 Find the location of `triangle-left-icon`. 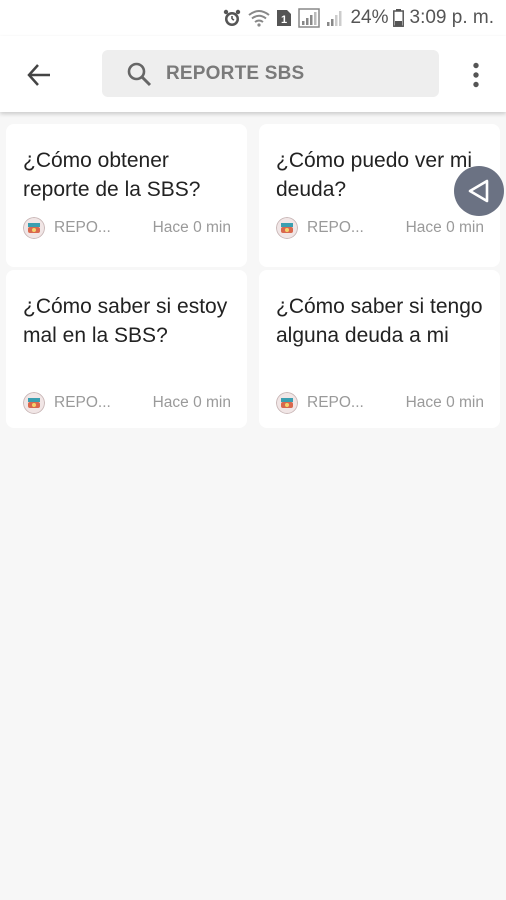

triangle-left-icon is located at coordinates (478, 191).